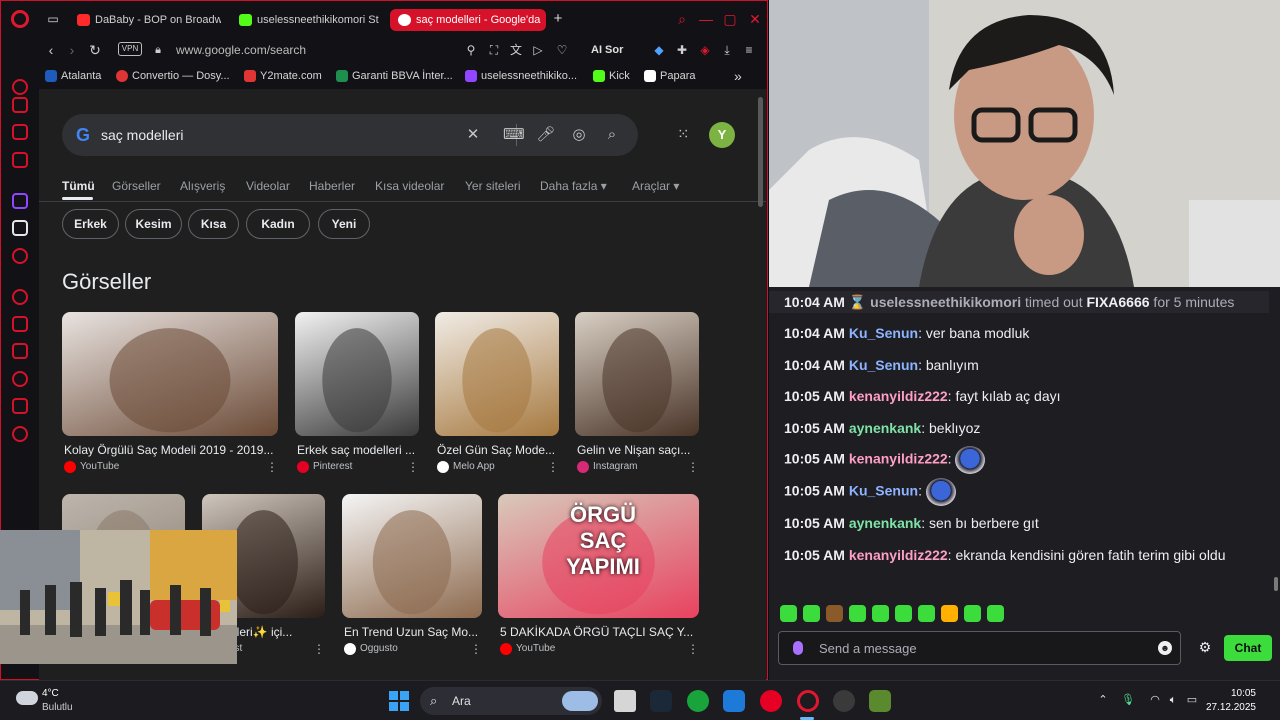 Image resolution: width=1280 pixels, height=720 pixels. Describe the element at coordinates (118, 597) in the screenshot. I see `pip-video` at that location.